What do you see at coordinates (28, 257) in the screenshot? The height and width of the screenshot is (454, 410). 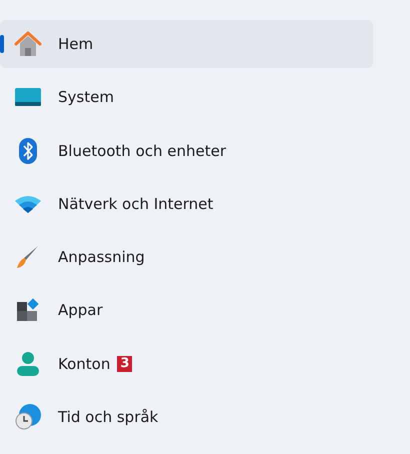 I see `paintbrush-icon` at bounding box center [28, 257].